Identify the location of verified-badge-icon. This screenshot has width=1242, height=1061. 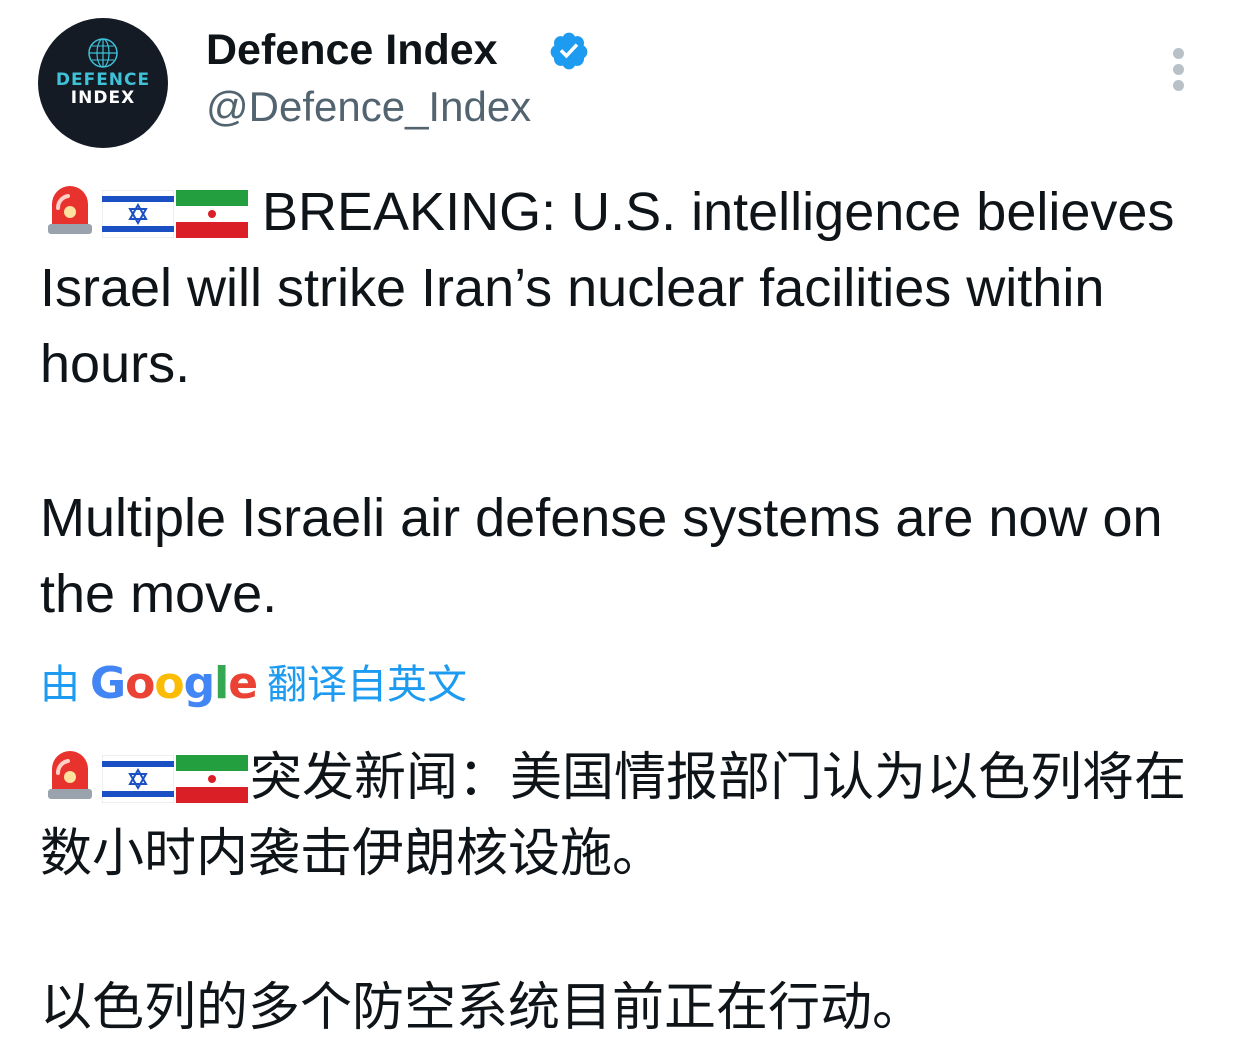
(569, 51).